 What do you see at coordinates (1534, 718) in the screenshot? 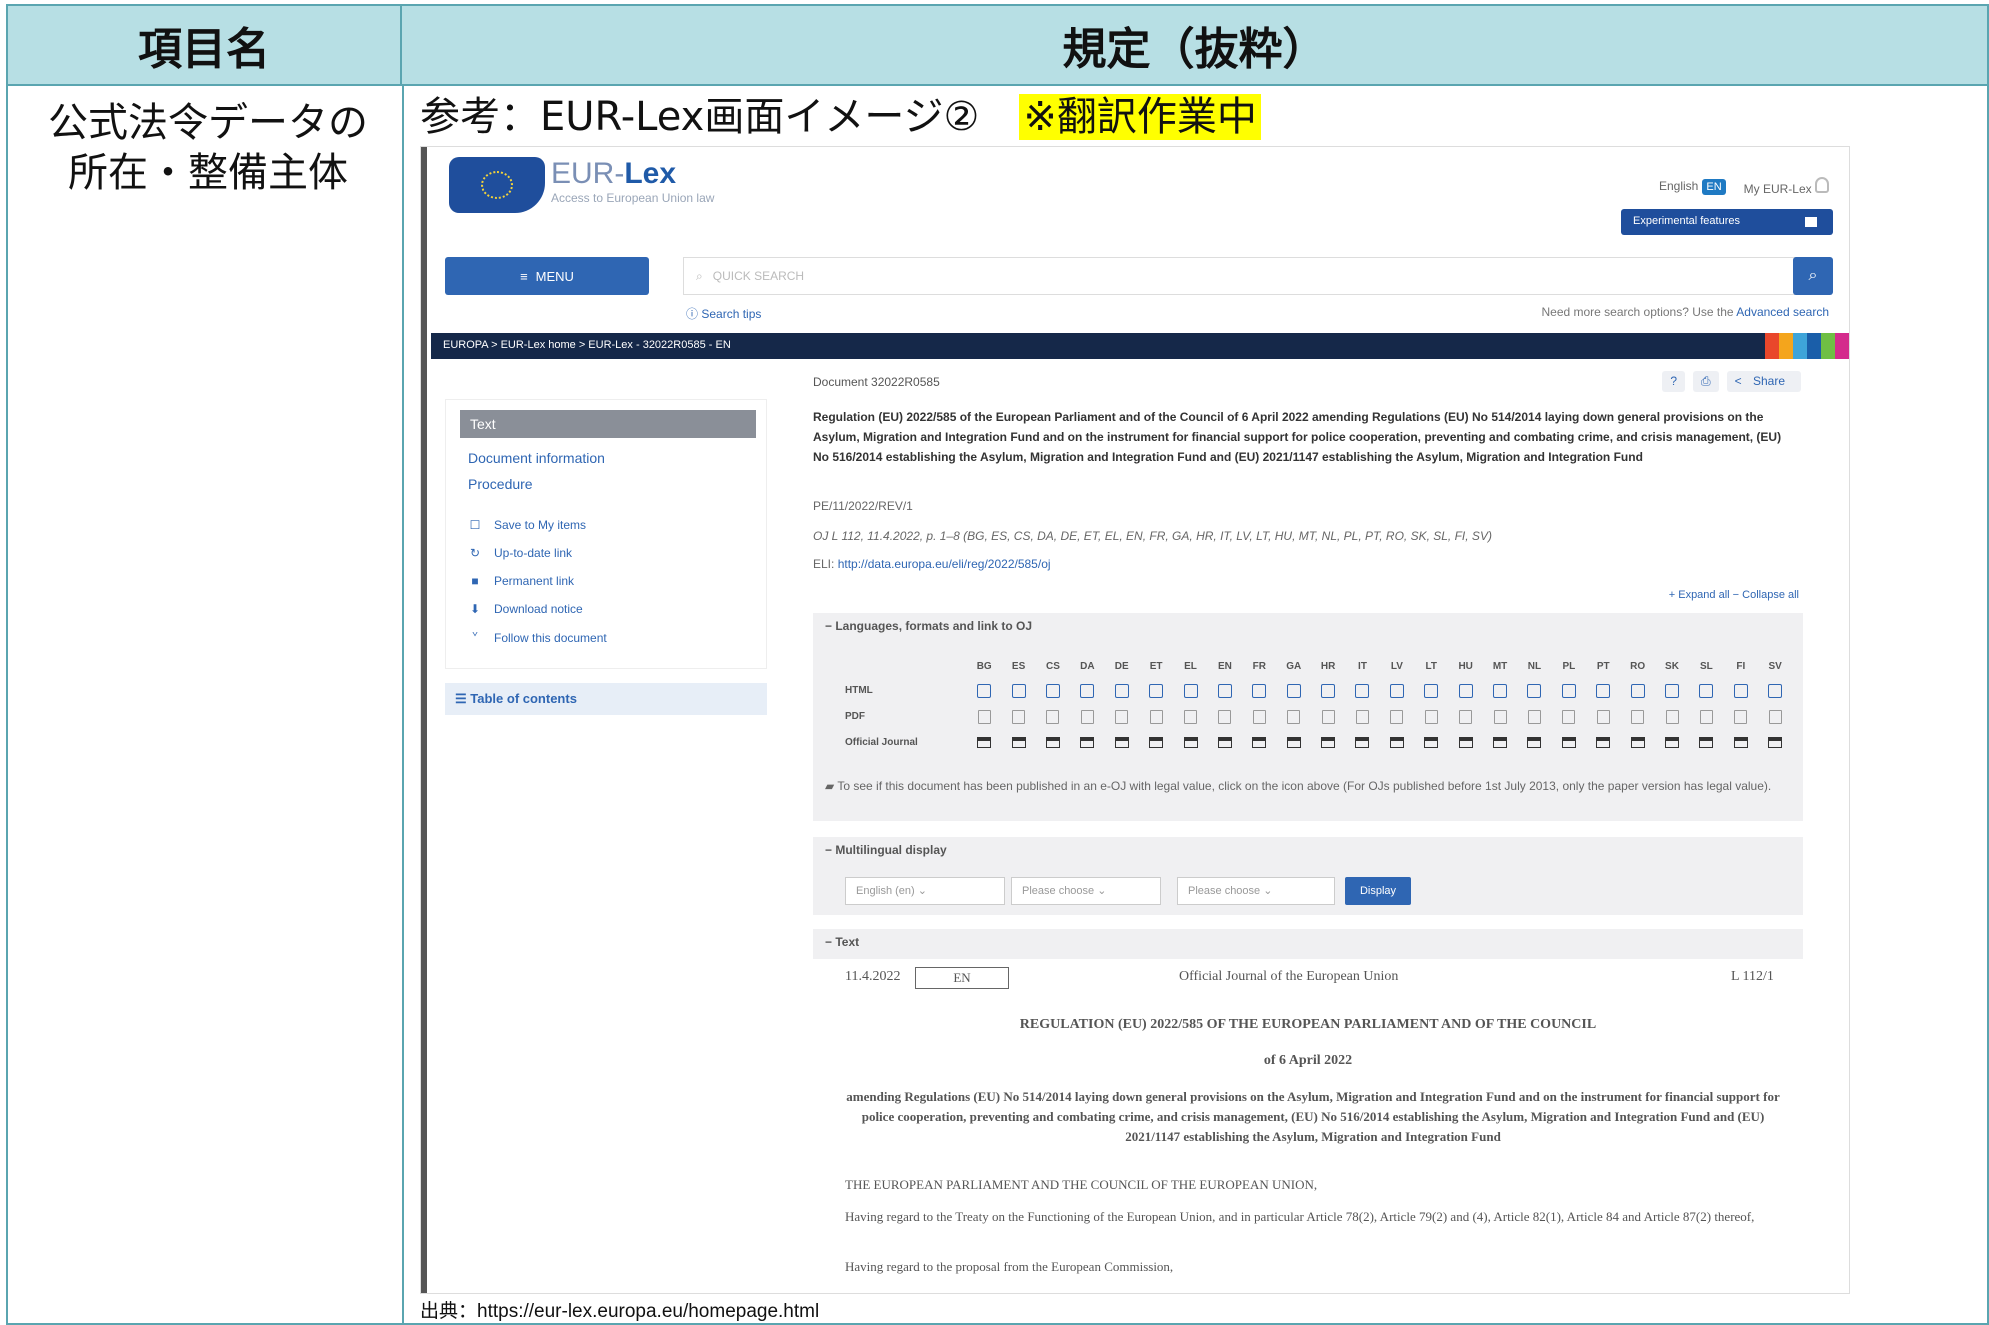
I see `pdf-link-nl` at bounding box center [1534, 718].